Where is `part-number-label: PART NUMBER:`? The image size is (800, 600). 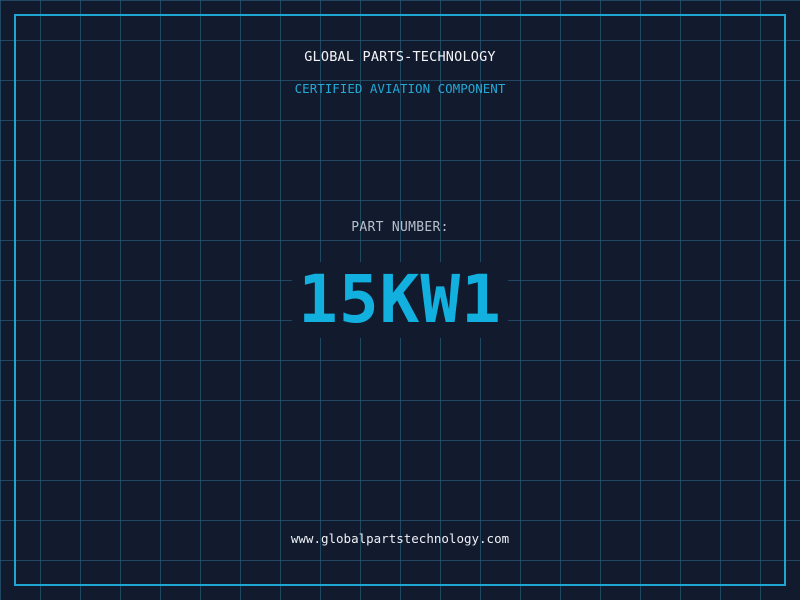 part-number-label: PART NUMBER: is located at coordinates (400, 227).